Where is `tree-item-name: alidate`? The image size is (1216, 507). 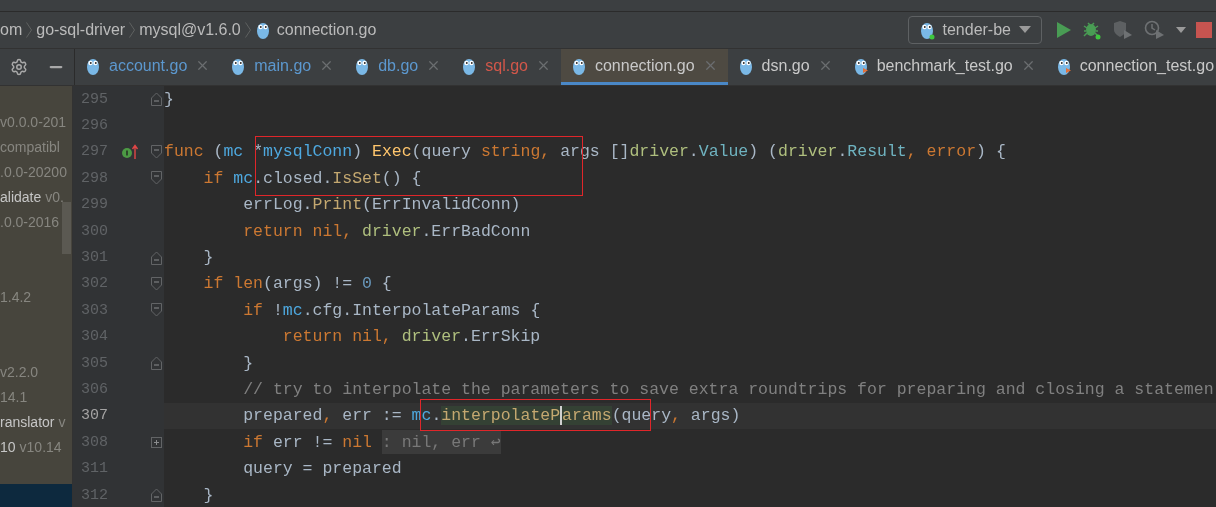
tree-item-name: alidate is located at coordinates (21, 196).